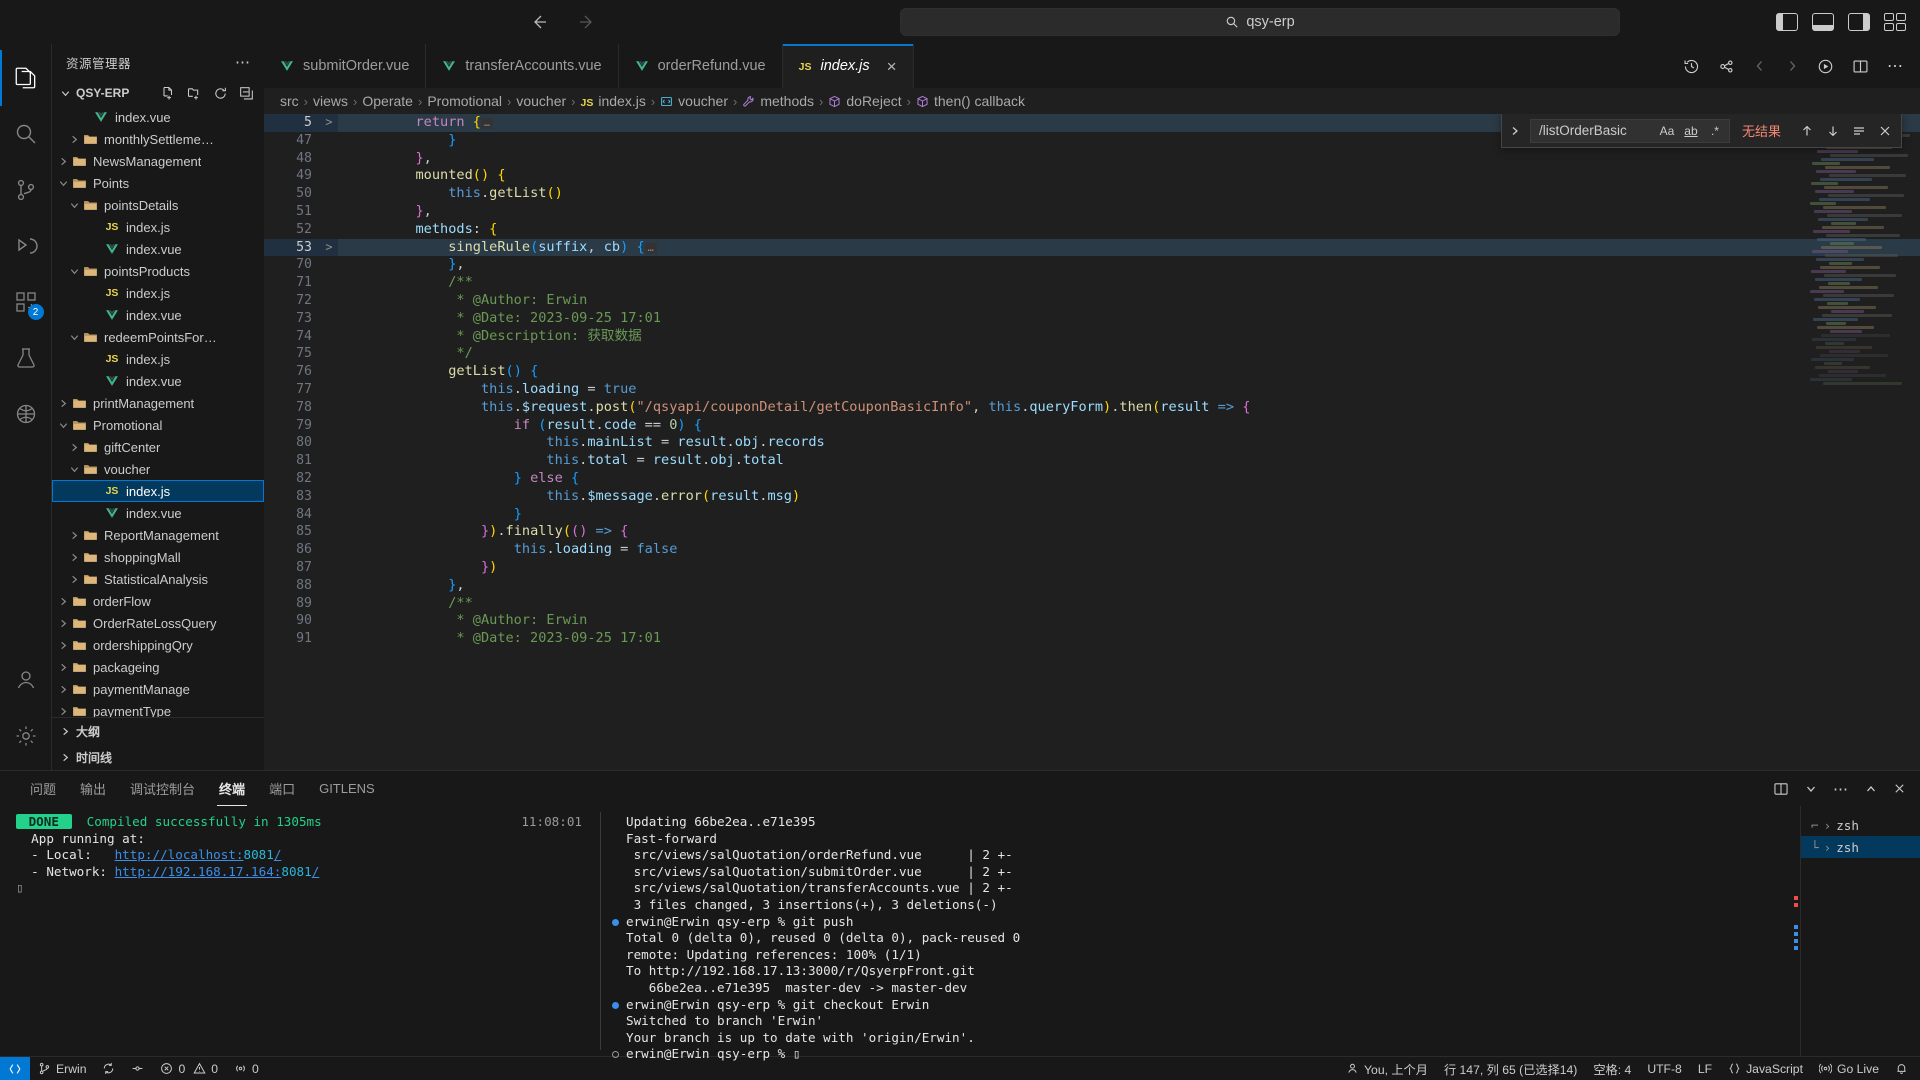 Image resolution: width=1920 pixels, height=1080 pixels. I want to click on activity-bar-item-search, so click(26, 134).